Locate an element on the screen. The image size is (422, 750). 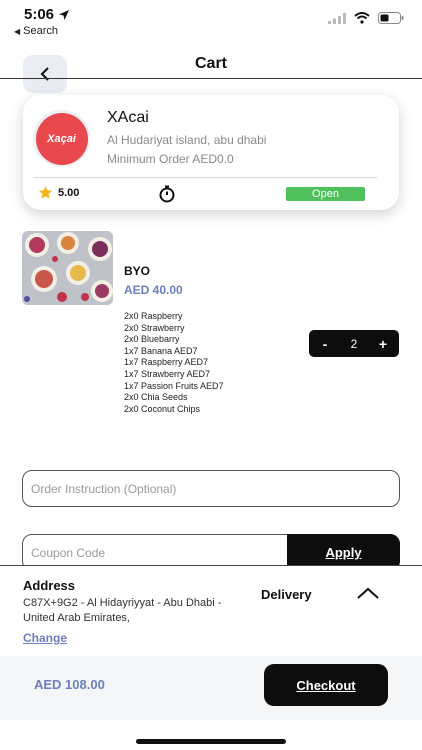
total-price: AED 108.00 is located at coordinates (69, 684).